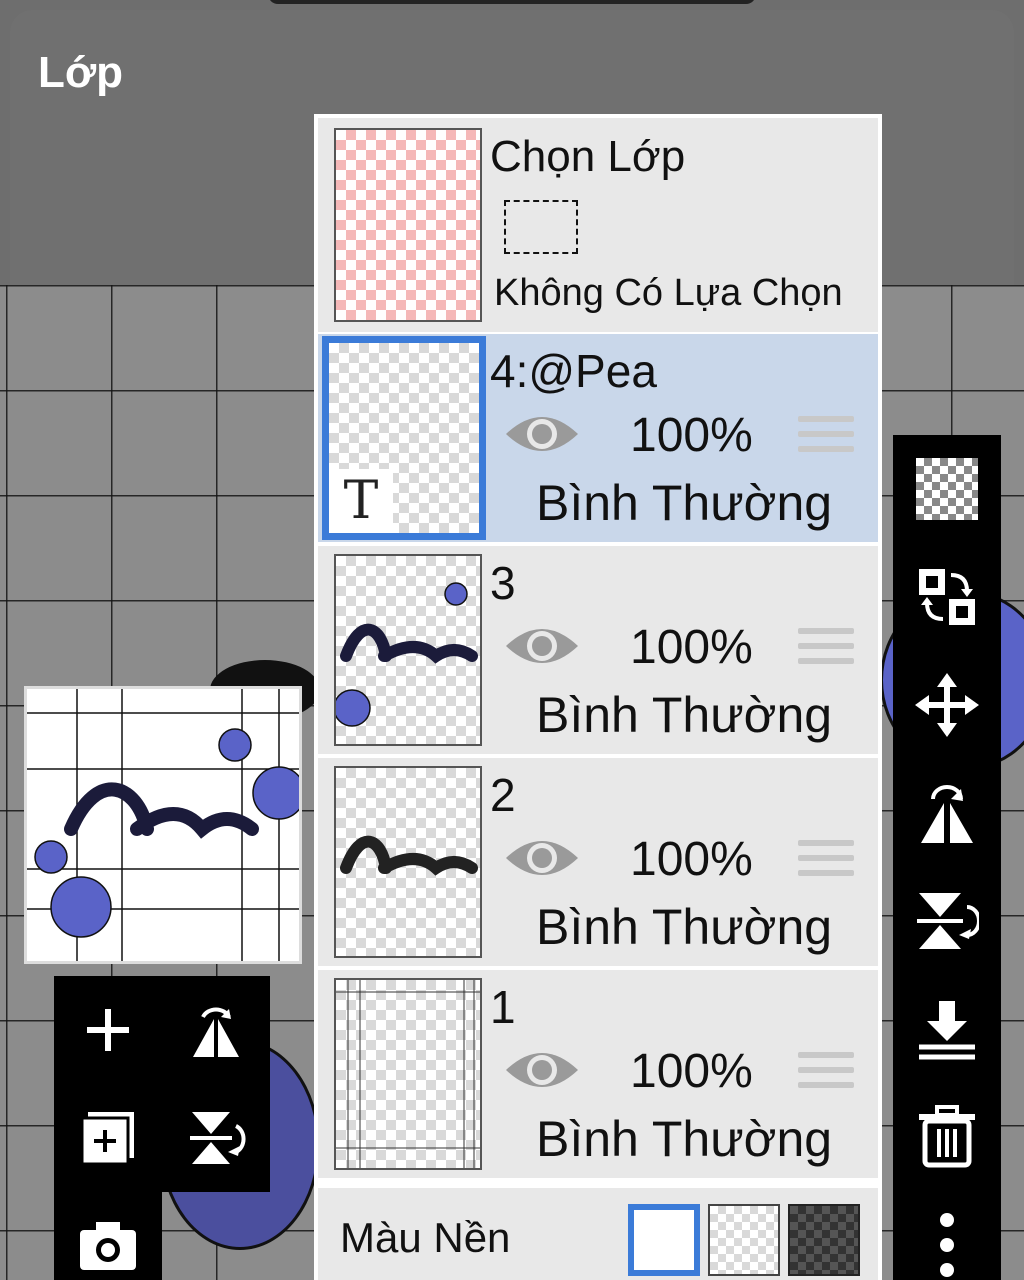 This screenshot has width=1024, height=1280. Describe the element at coordinates (947, 857) in the screenshot. I see `right-toolbar` at that location.